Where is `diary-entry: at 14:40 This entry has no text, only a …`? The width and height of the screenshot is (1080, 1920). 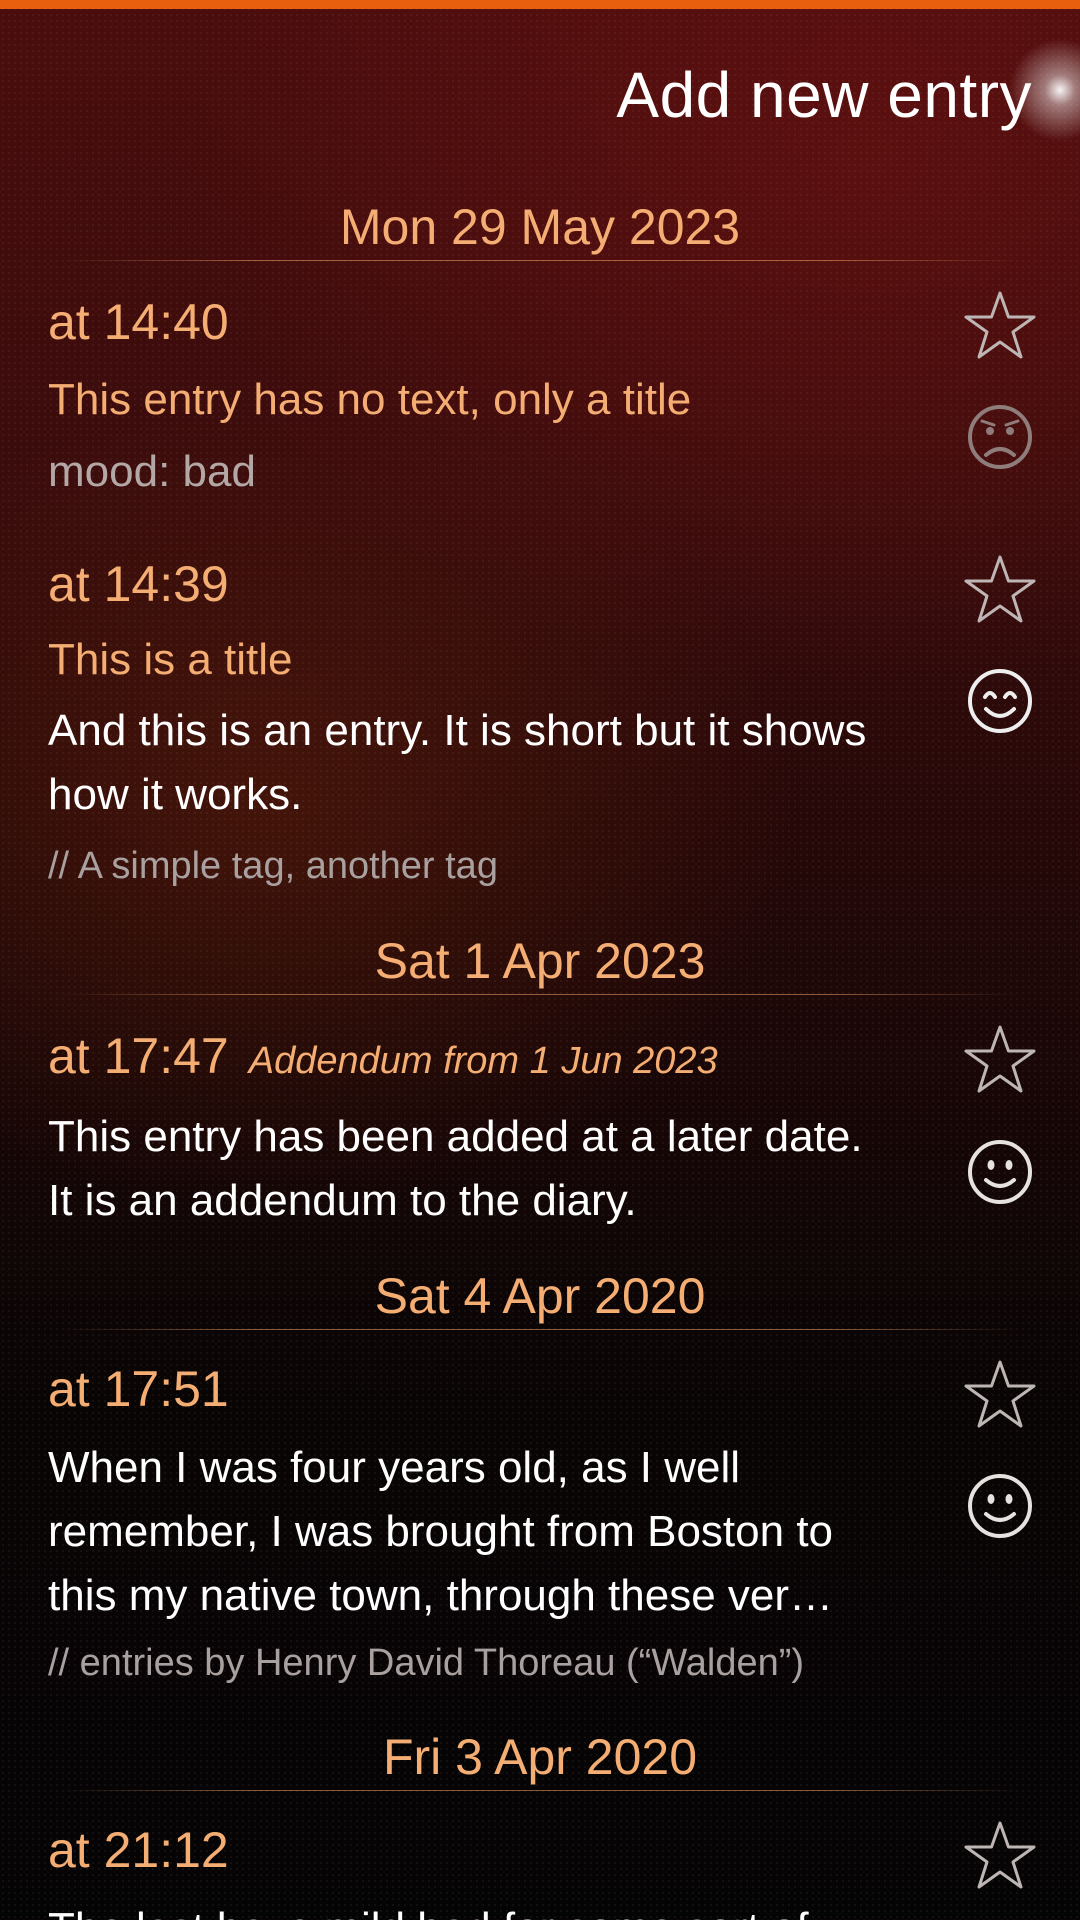
diary-entry: at 14:40 This entry has no text, only a … is located at coordinates (540, 400).